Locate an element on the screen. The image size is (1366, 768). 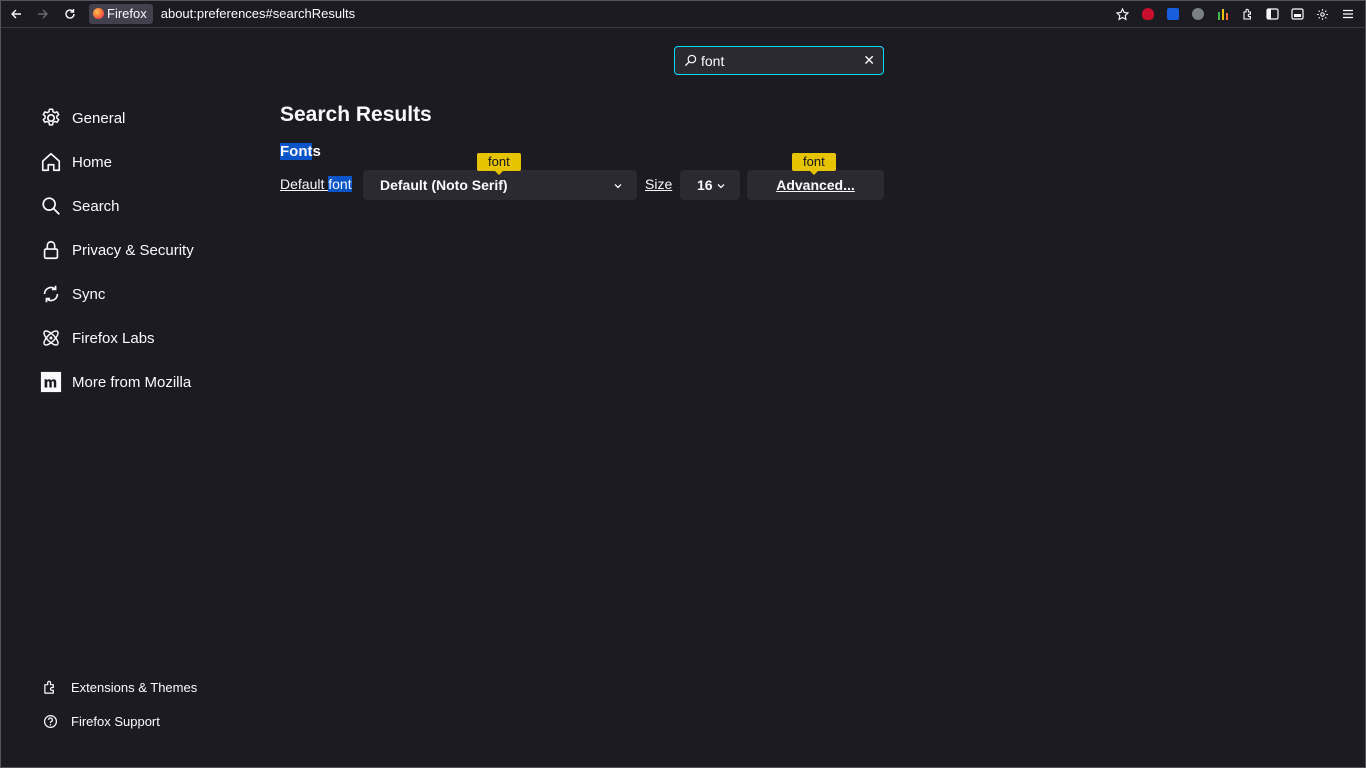
shield-icon is located at coordinates (1172, 14).